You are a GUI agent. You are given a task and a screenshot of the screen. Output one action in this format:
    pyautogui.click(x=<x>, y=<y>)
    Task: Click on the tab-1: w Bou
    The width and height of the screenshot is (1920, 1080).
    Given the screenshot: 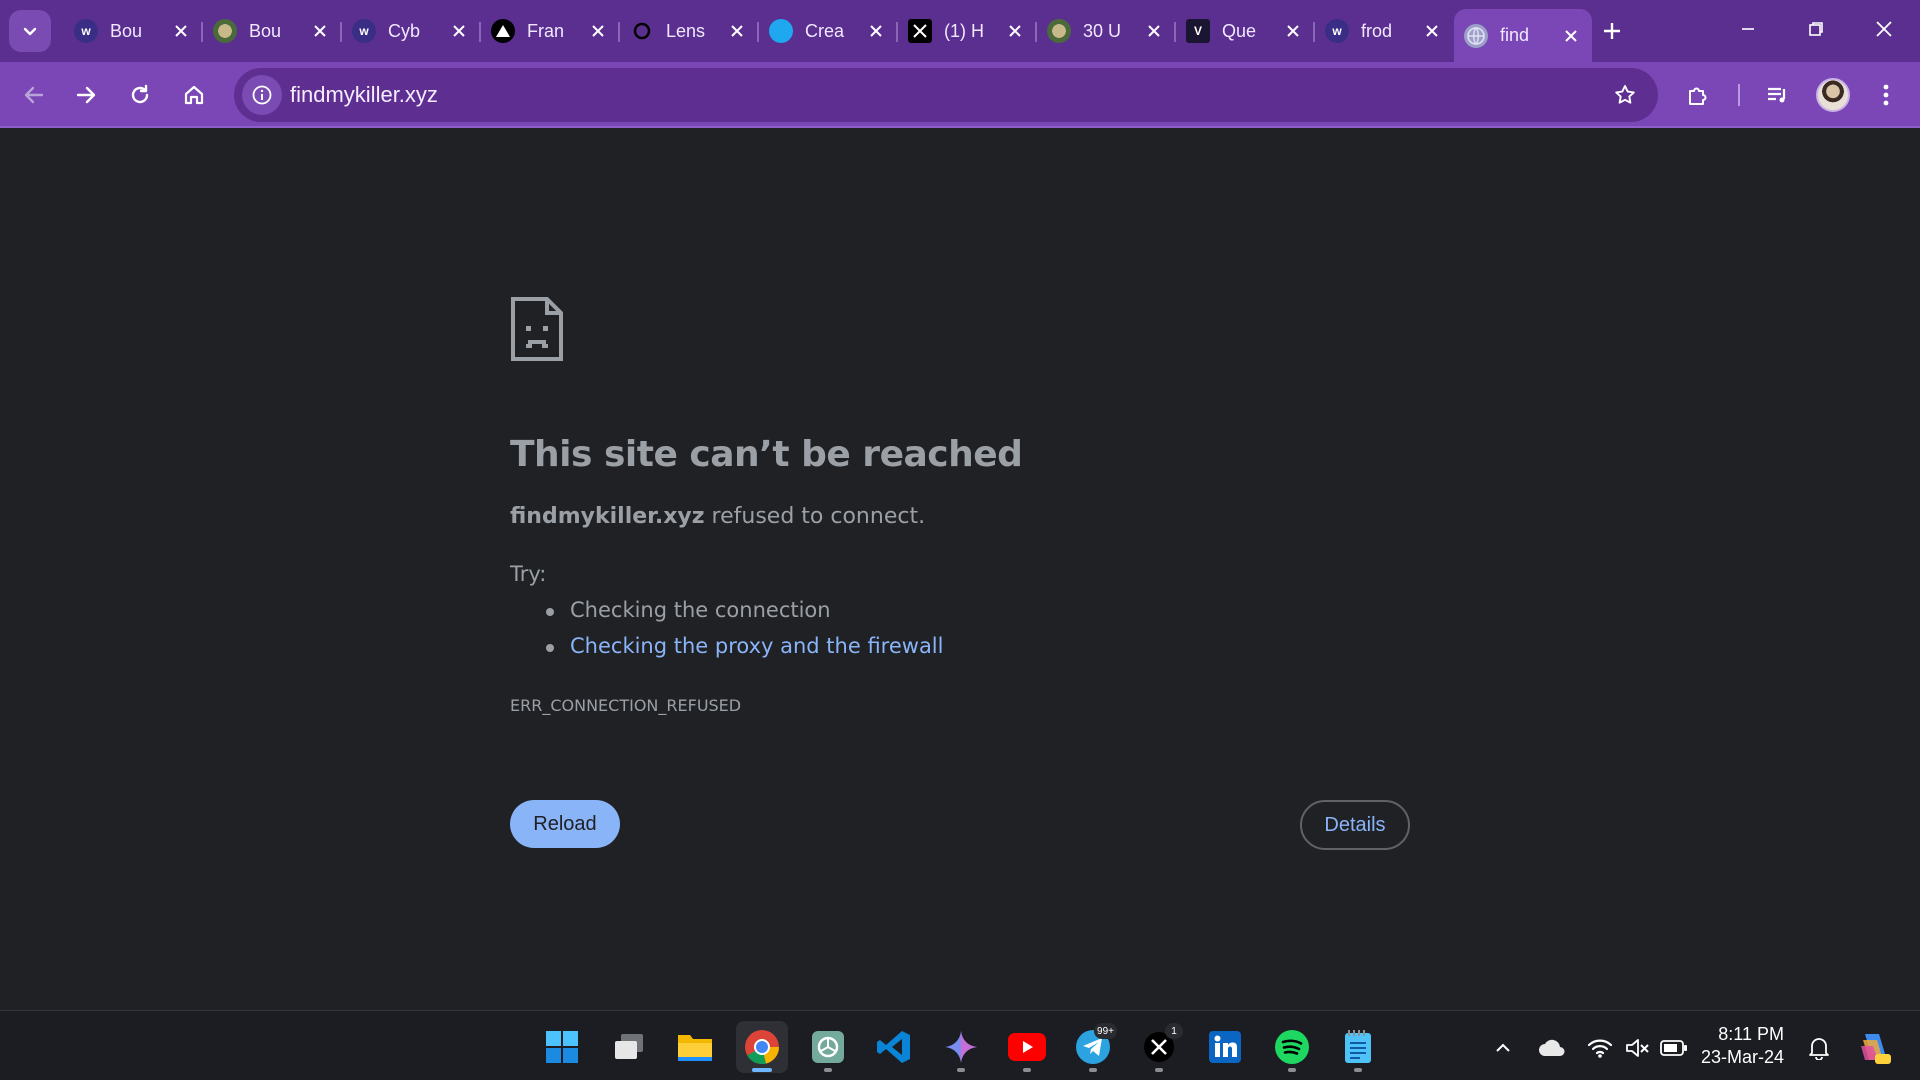 What is the action you would take?
    pyautogui.click(x=133, y=31)
    